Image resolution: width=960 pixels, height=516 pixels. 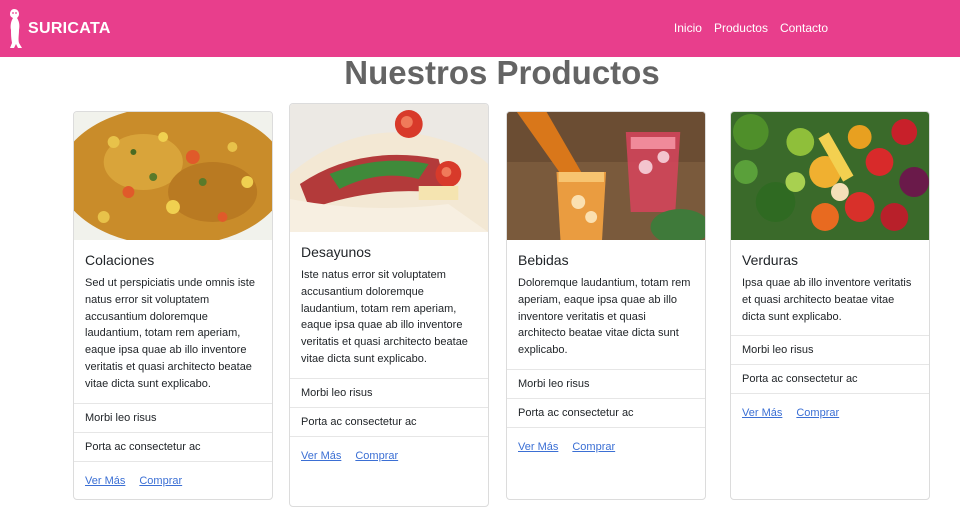 I want to click on brand-name: SURICATA, so click(x=69, y=28).